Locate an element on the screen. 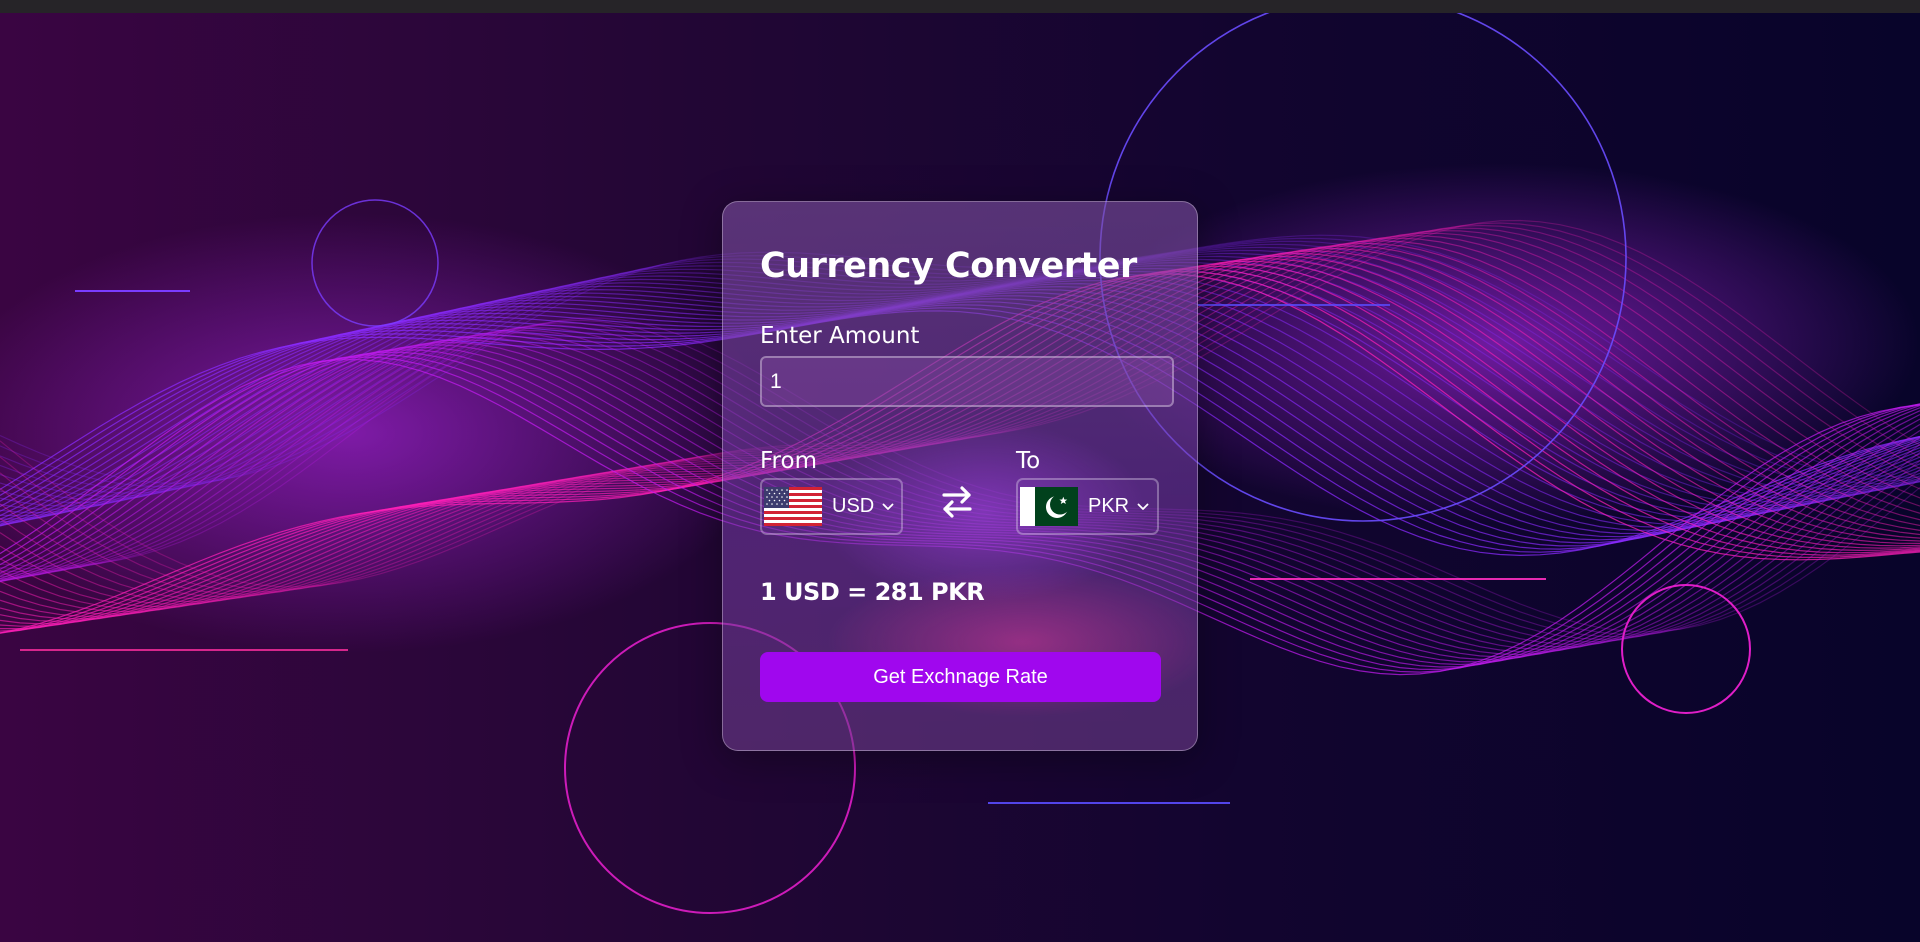  from-label: From is located at coordinates (788, 461).